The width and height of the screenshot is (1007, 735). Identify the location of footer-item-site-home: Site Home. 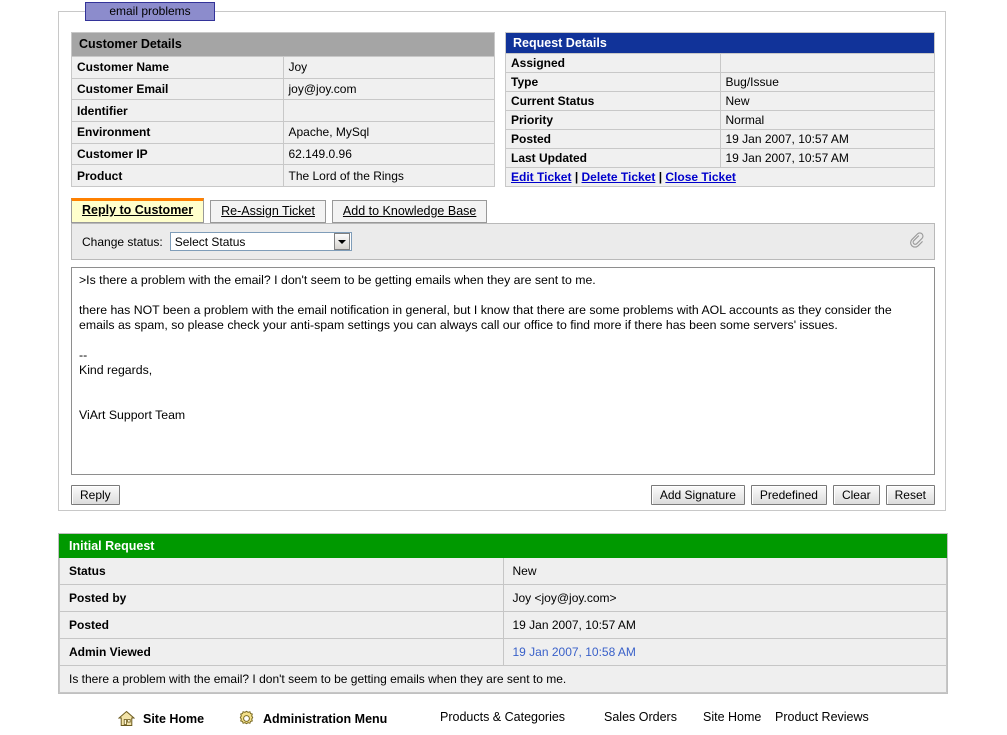
(161, 718).